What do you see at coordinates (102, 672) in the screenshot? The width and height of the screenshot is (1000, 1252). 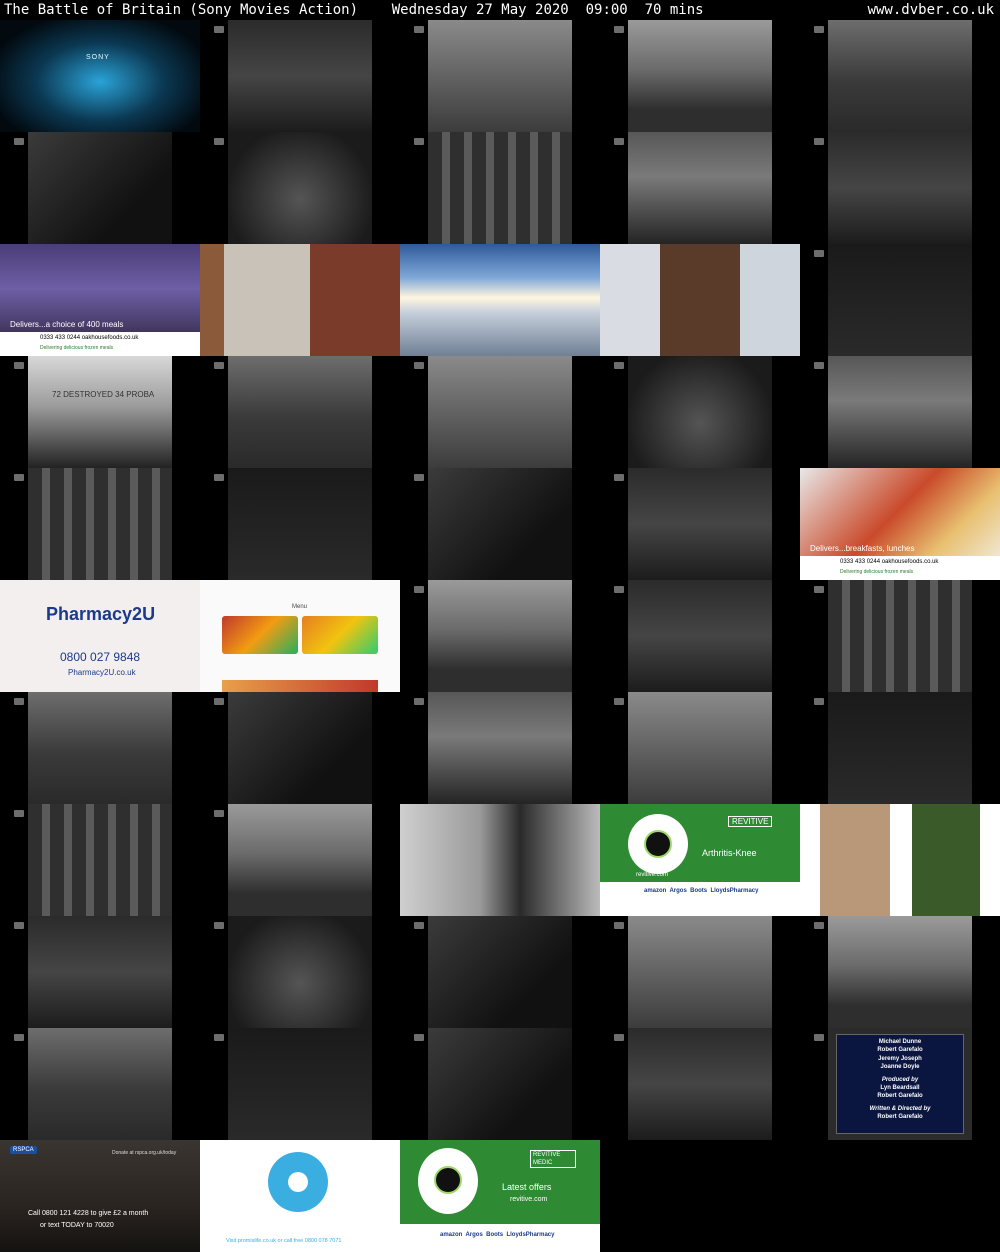 I see `pharmacy-url: Pharmacy2U.co.uk` at bounding box center [102, 672].